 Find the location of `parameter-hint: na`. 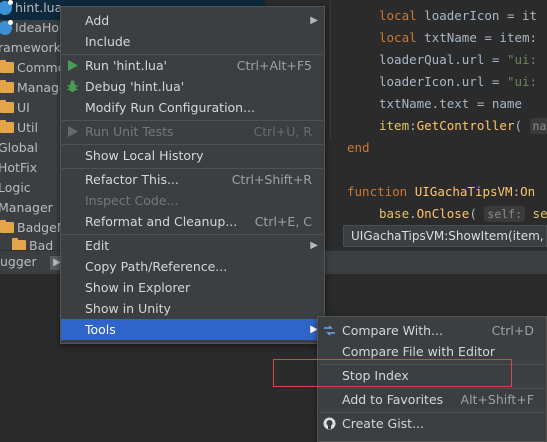

parameter-hint: na is located at coordinates (538, 126).